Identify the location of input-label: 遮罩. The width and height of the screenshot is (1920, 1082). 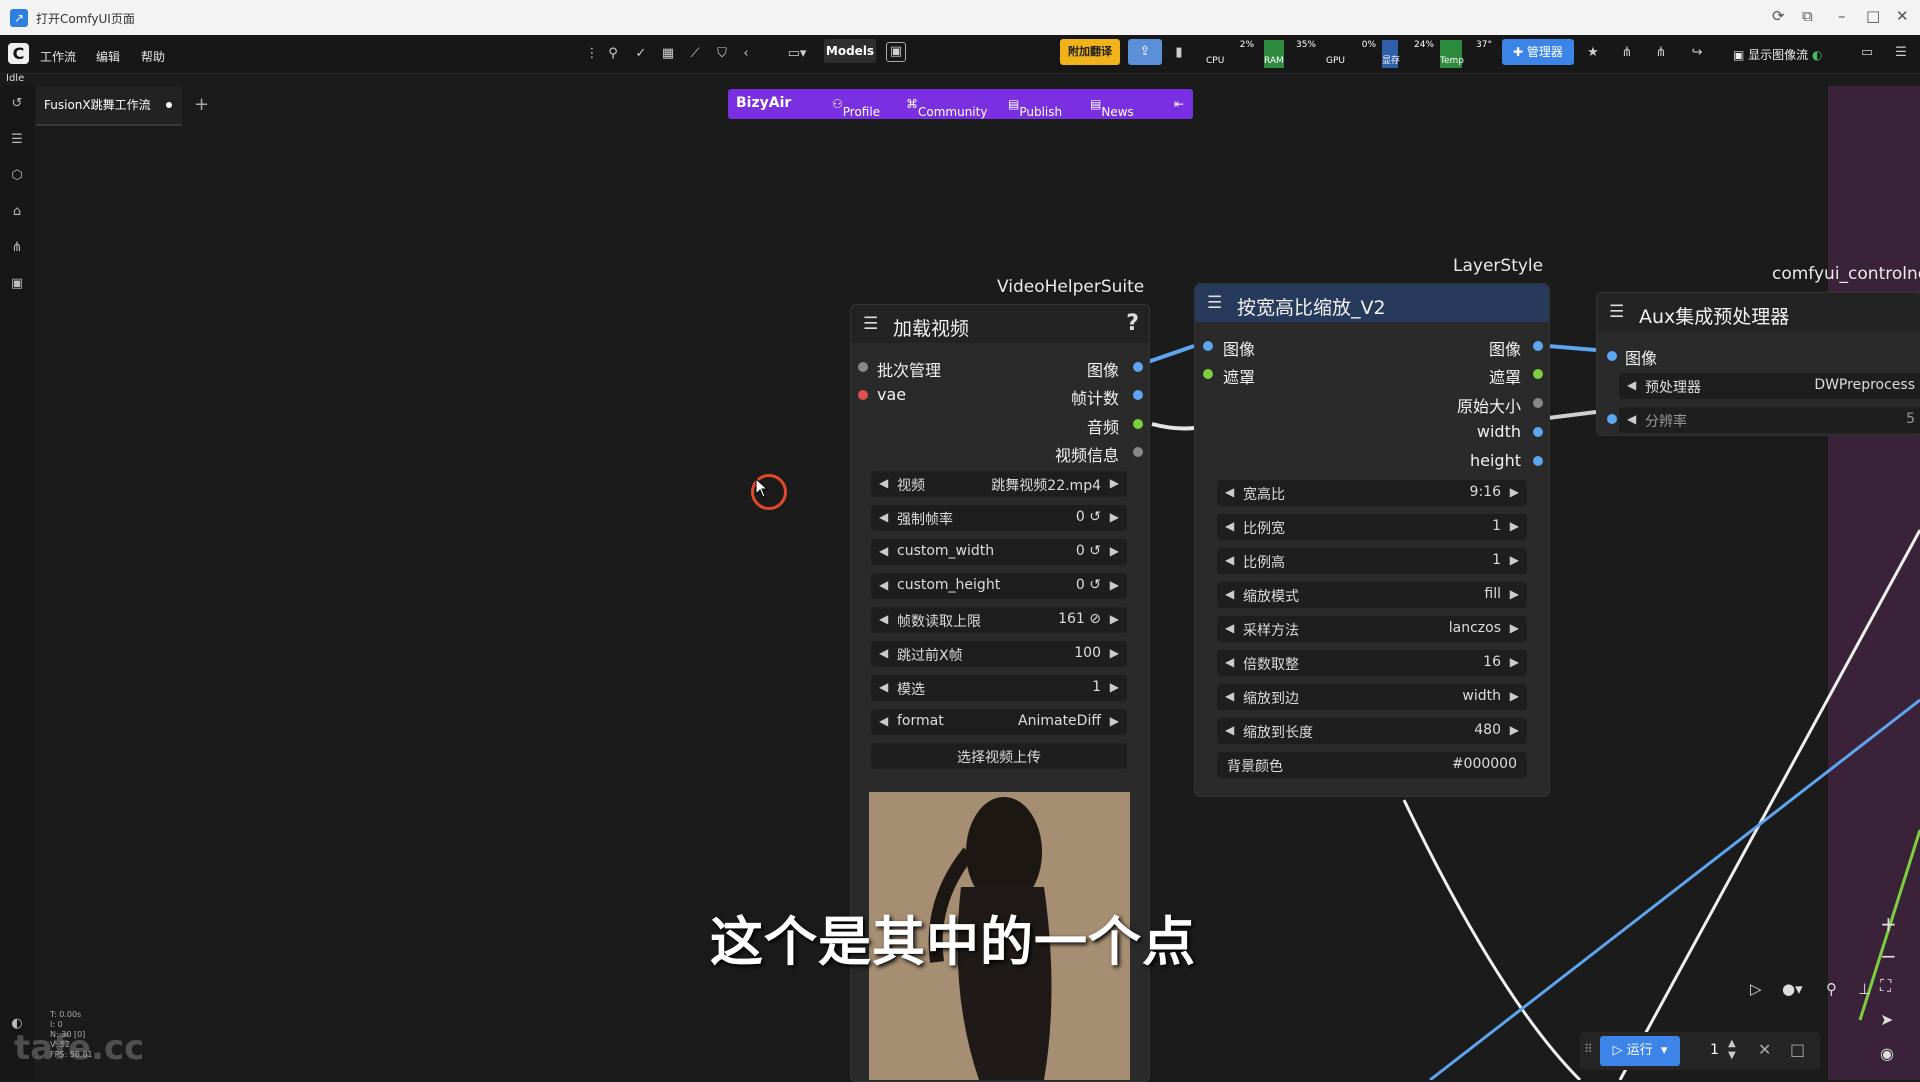
(1239, 377).